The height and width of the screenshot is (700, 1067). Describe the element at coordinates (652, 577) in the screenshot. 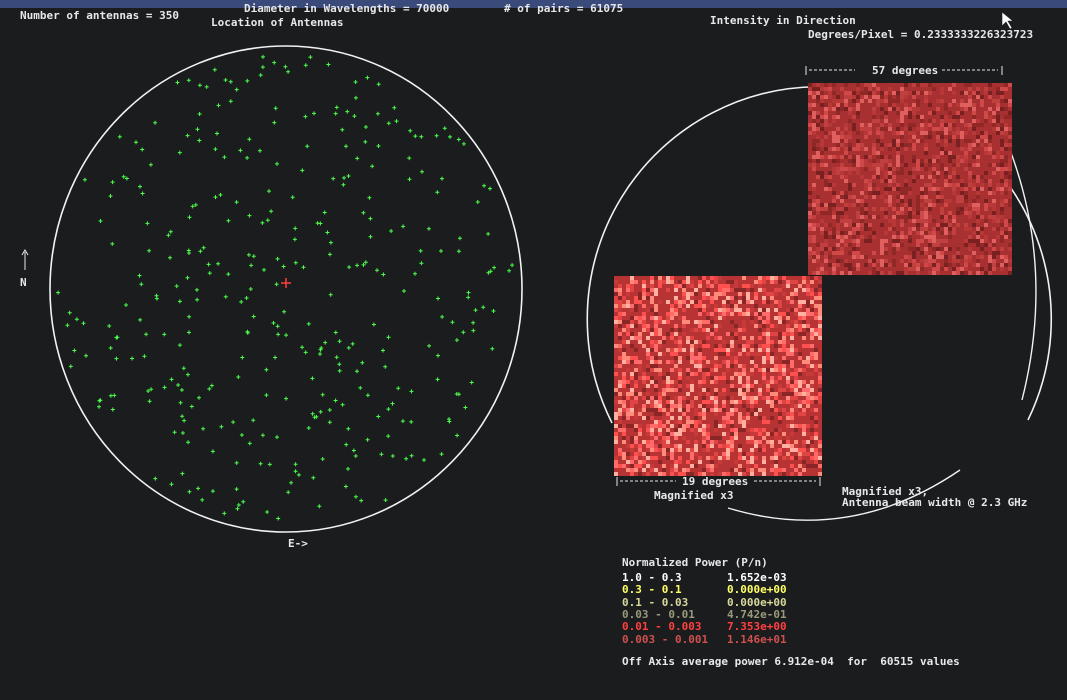

I see `legend-range: 1.0 - 0.3` at that location.